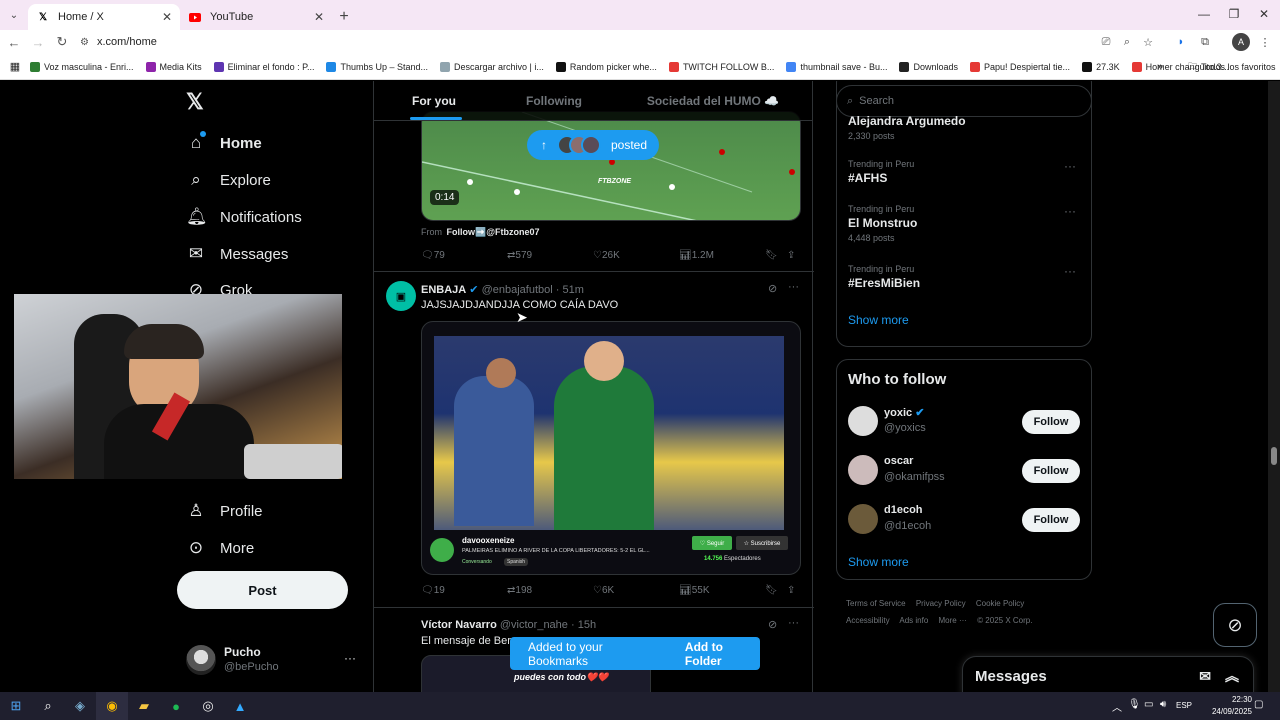  What do you see at coordinates (964, 172) in the screenshot?
I see `trend-item: Trending in Peru #AFHS ···` at bounding box center [964, 172].